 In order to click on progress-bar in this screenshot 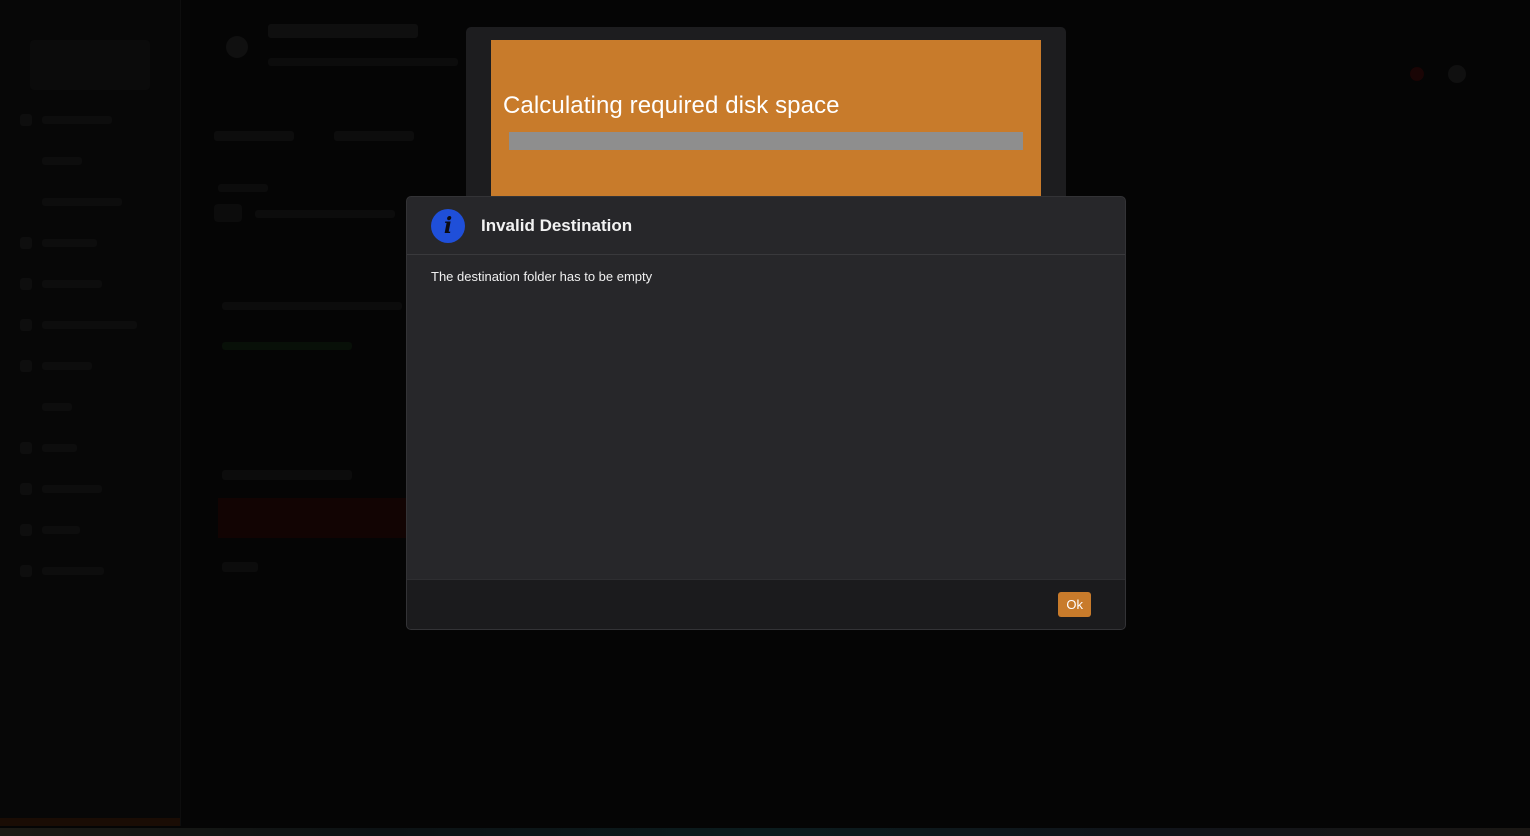, I will do `click(766, 141)`.